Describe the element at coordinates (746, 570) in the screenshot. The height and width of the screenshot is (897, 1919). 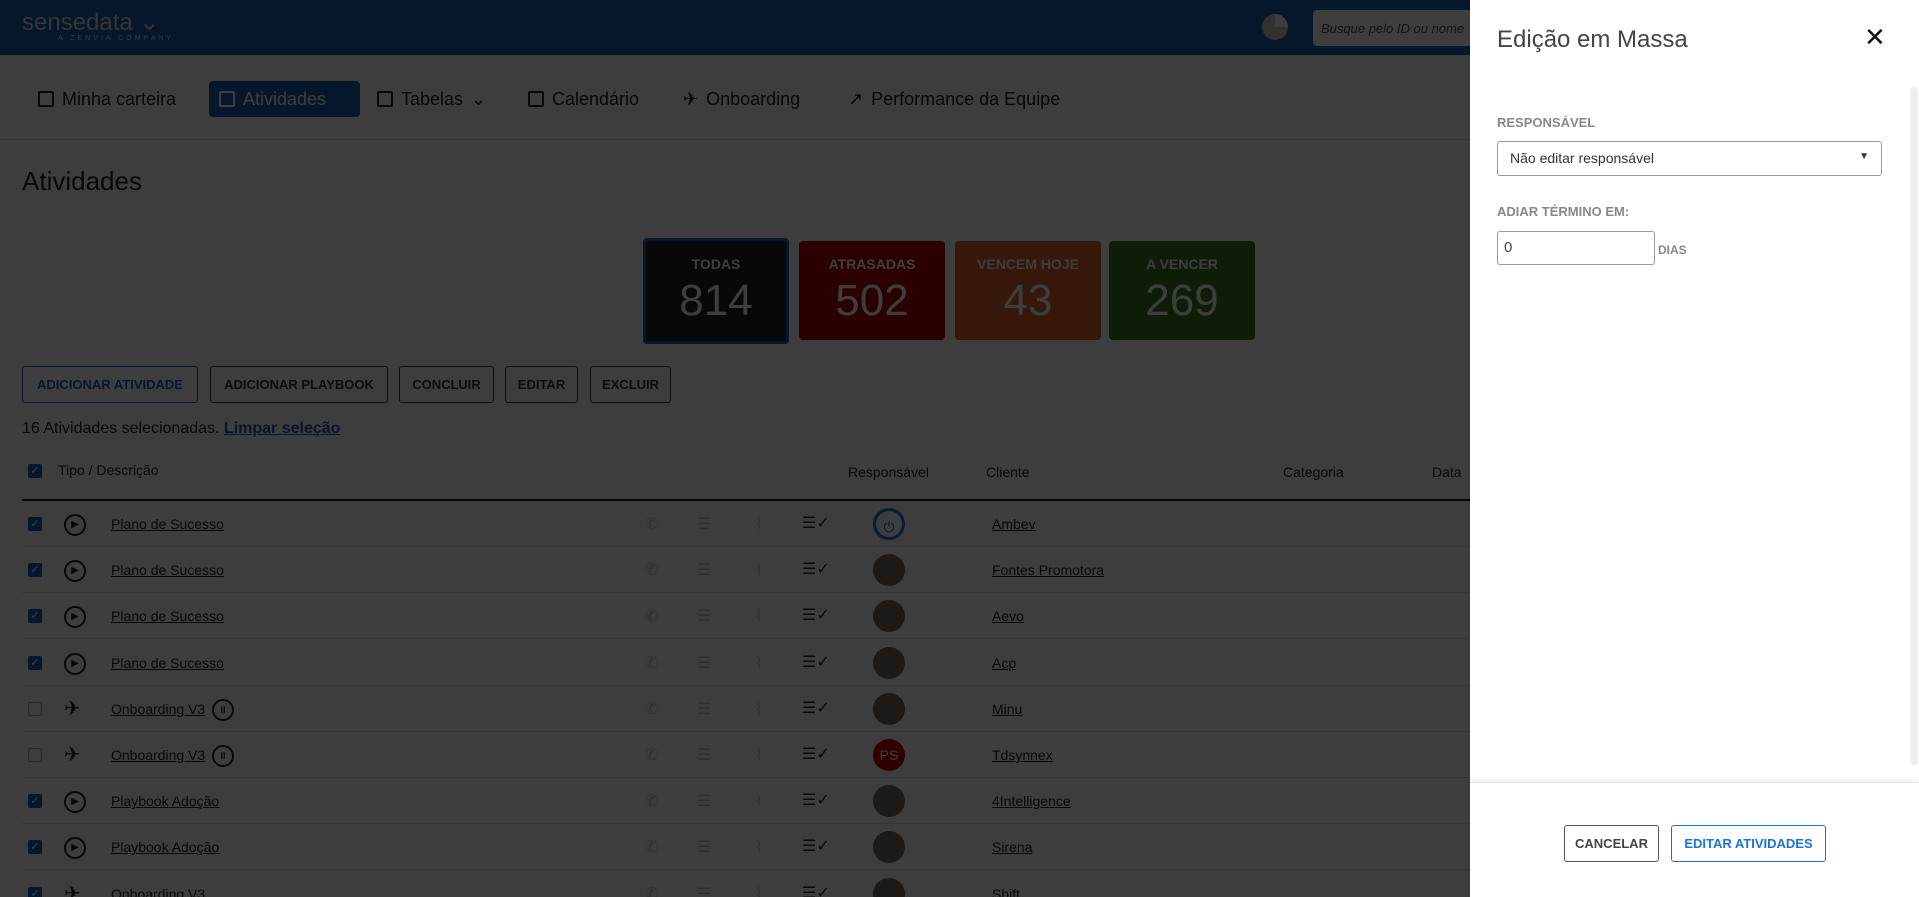
I see `table-row: ✓ ▶ Plano de Sucesso ✆ ☰ ⌇ ☰✓ Fontes Promotora` at that location.